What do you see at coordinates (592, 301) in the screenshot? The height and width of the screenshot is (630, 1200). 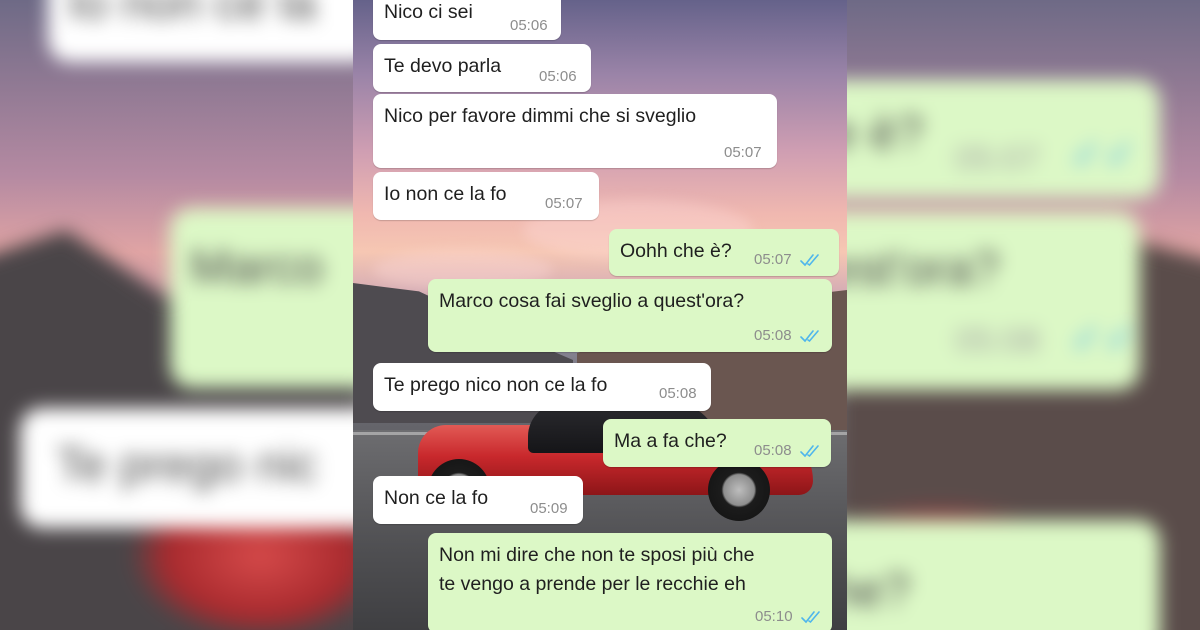 I see `message-text: Marco cosa fai sveglio a quest'ora?` at bounding box center [592, 301].